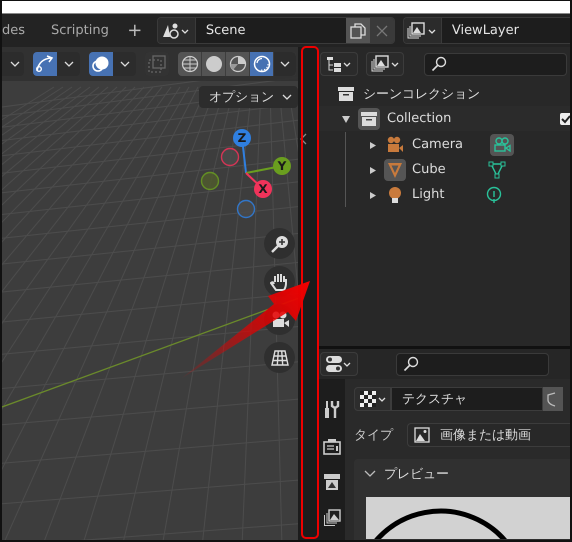  Describe the element at coordinates (20, 30) in the screenshot. I see `workspace-tab: des` at that location.